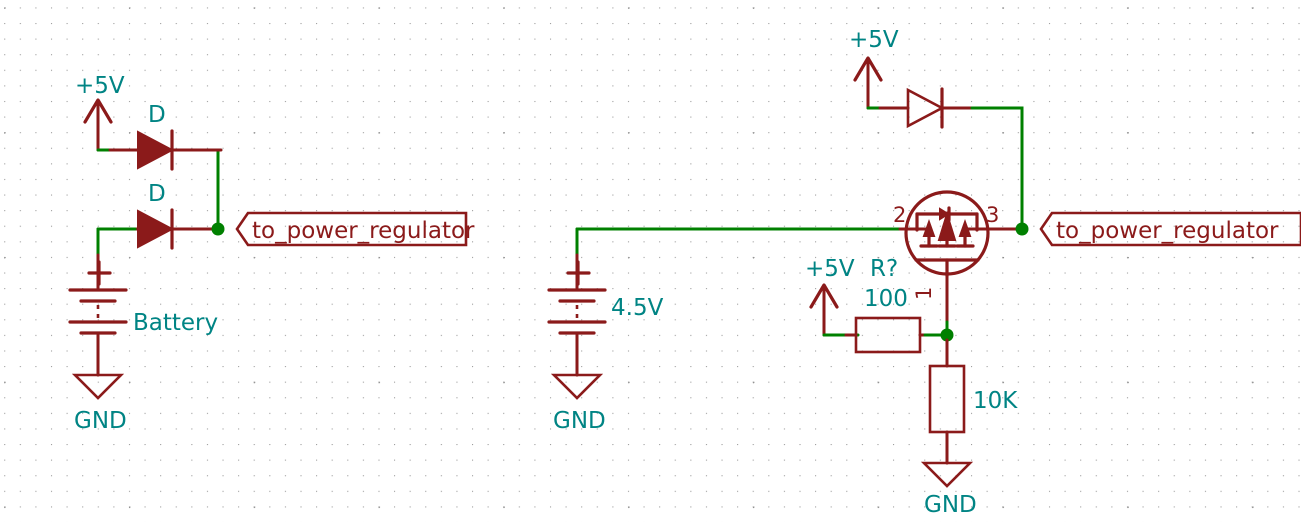 The width and height of the screenshot is (1301, 522). Describe the element at coordinates (962, 263) in the screenshot. I see `mosfet-q1` at that location.